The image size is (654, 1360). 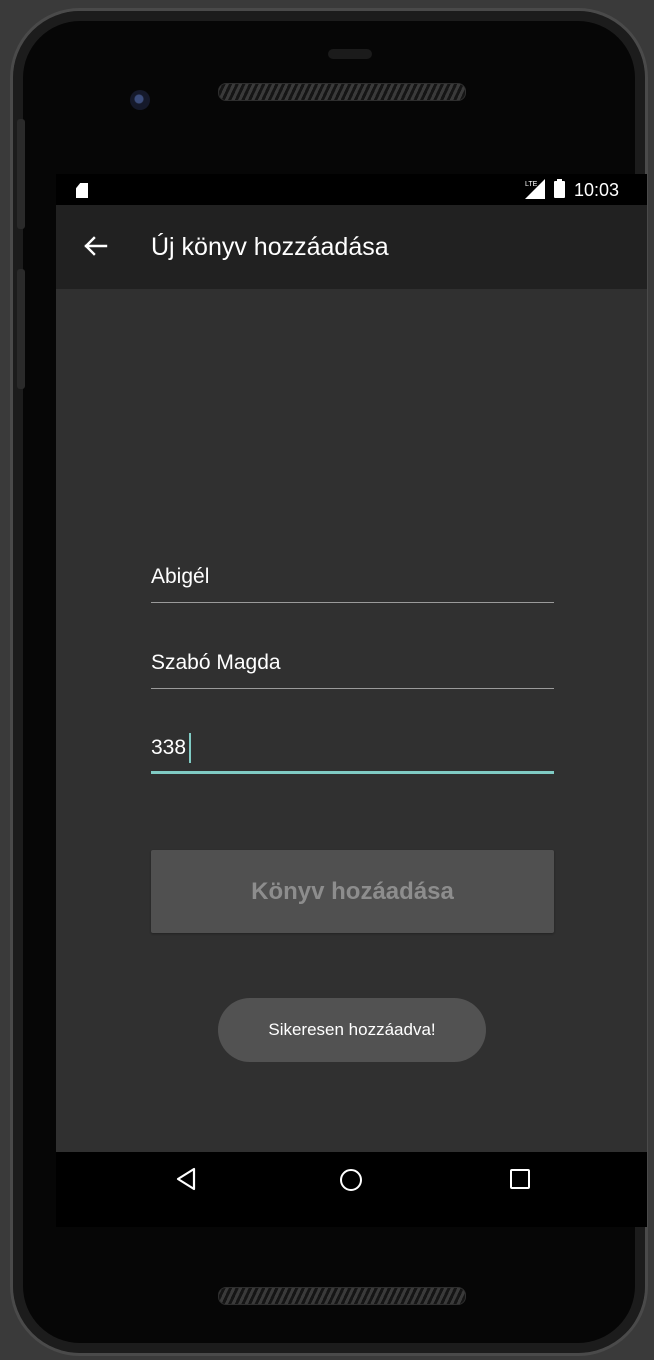 What do you see at coordinates (350, 54) in the screenshot?
I see `proximity-sensor` at bounding box center [350, 54].